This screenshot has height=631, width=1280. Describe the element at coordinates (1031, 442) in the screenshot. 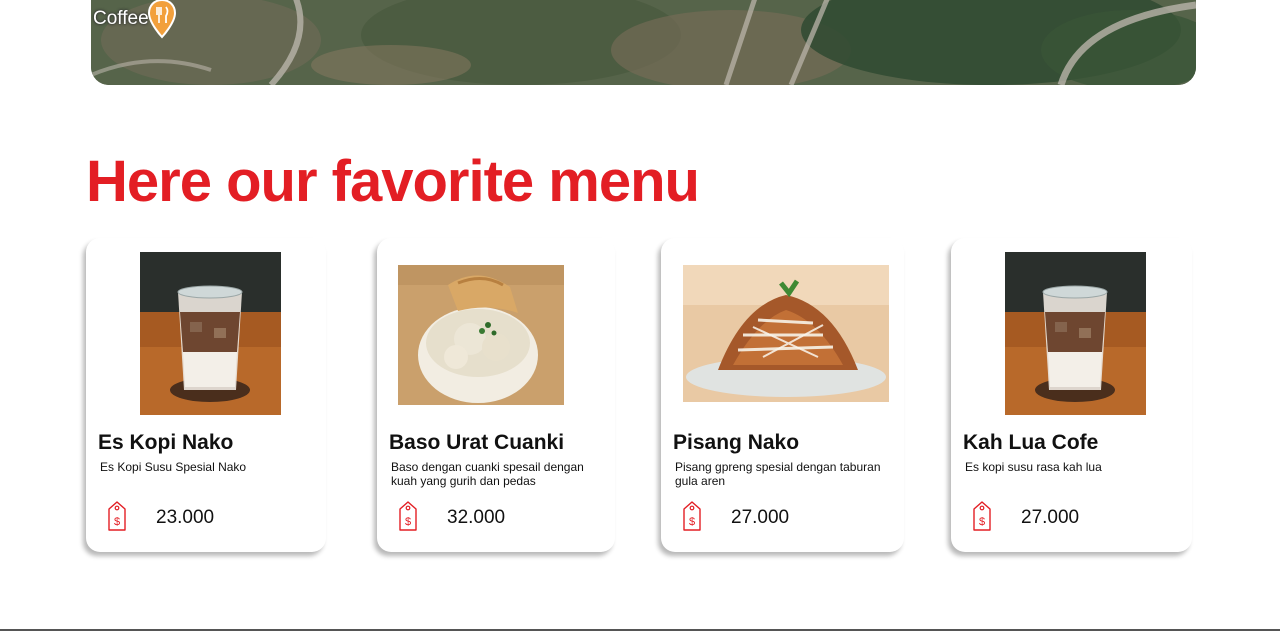

I see `menu-item-name: Kah Lua Cofe` at that location.